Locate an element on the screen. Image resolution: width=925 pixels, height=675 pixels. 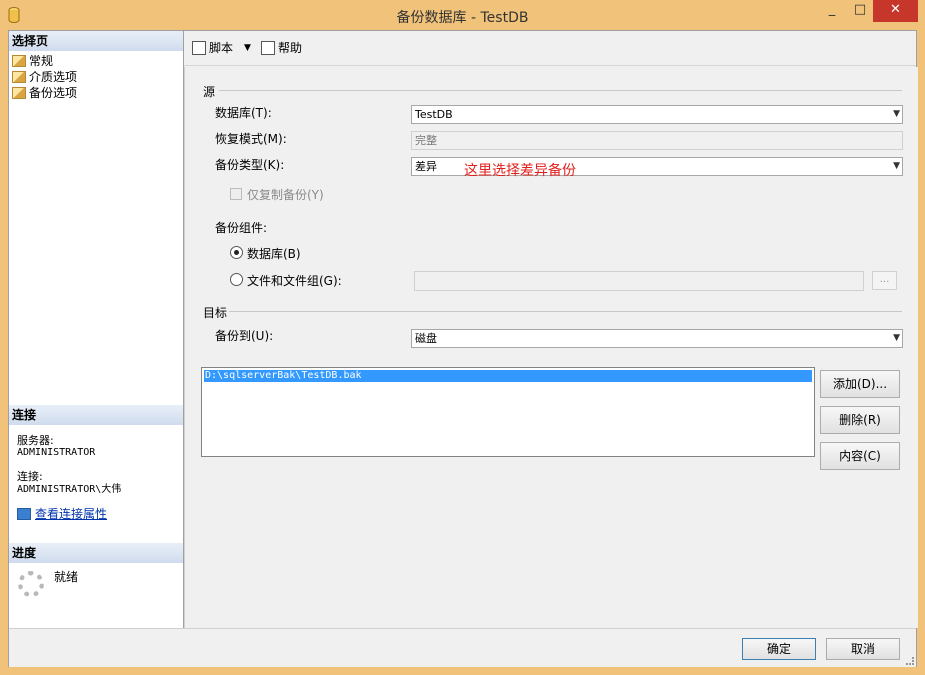
annotation-text: 这里选择差异备份 is located at coordinates (520, 171).